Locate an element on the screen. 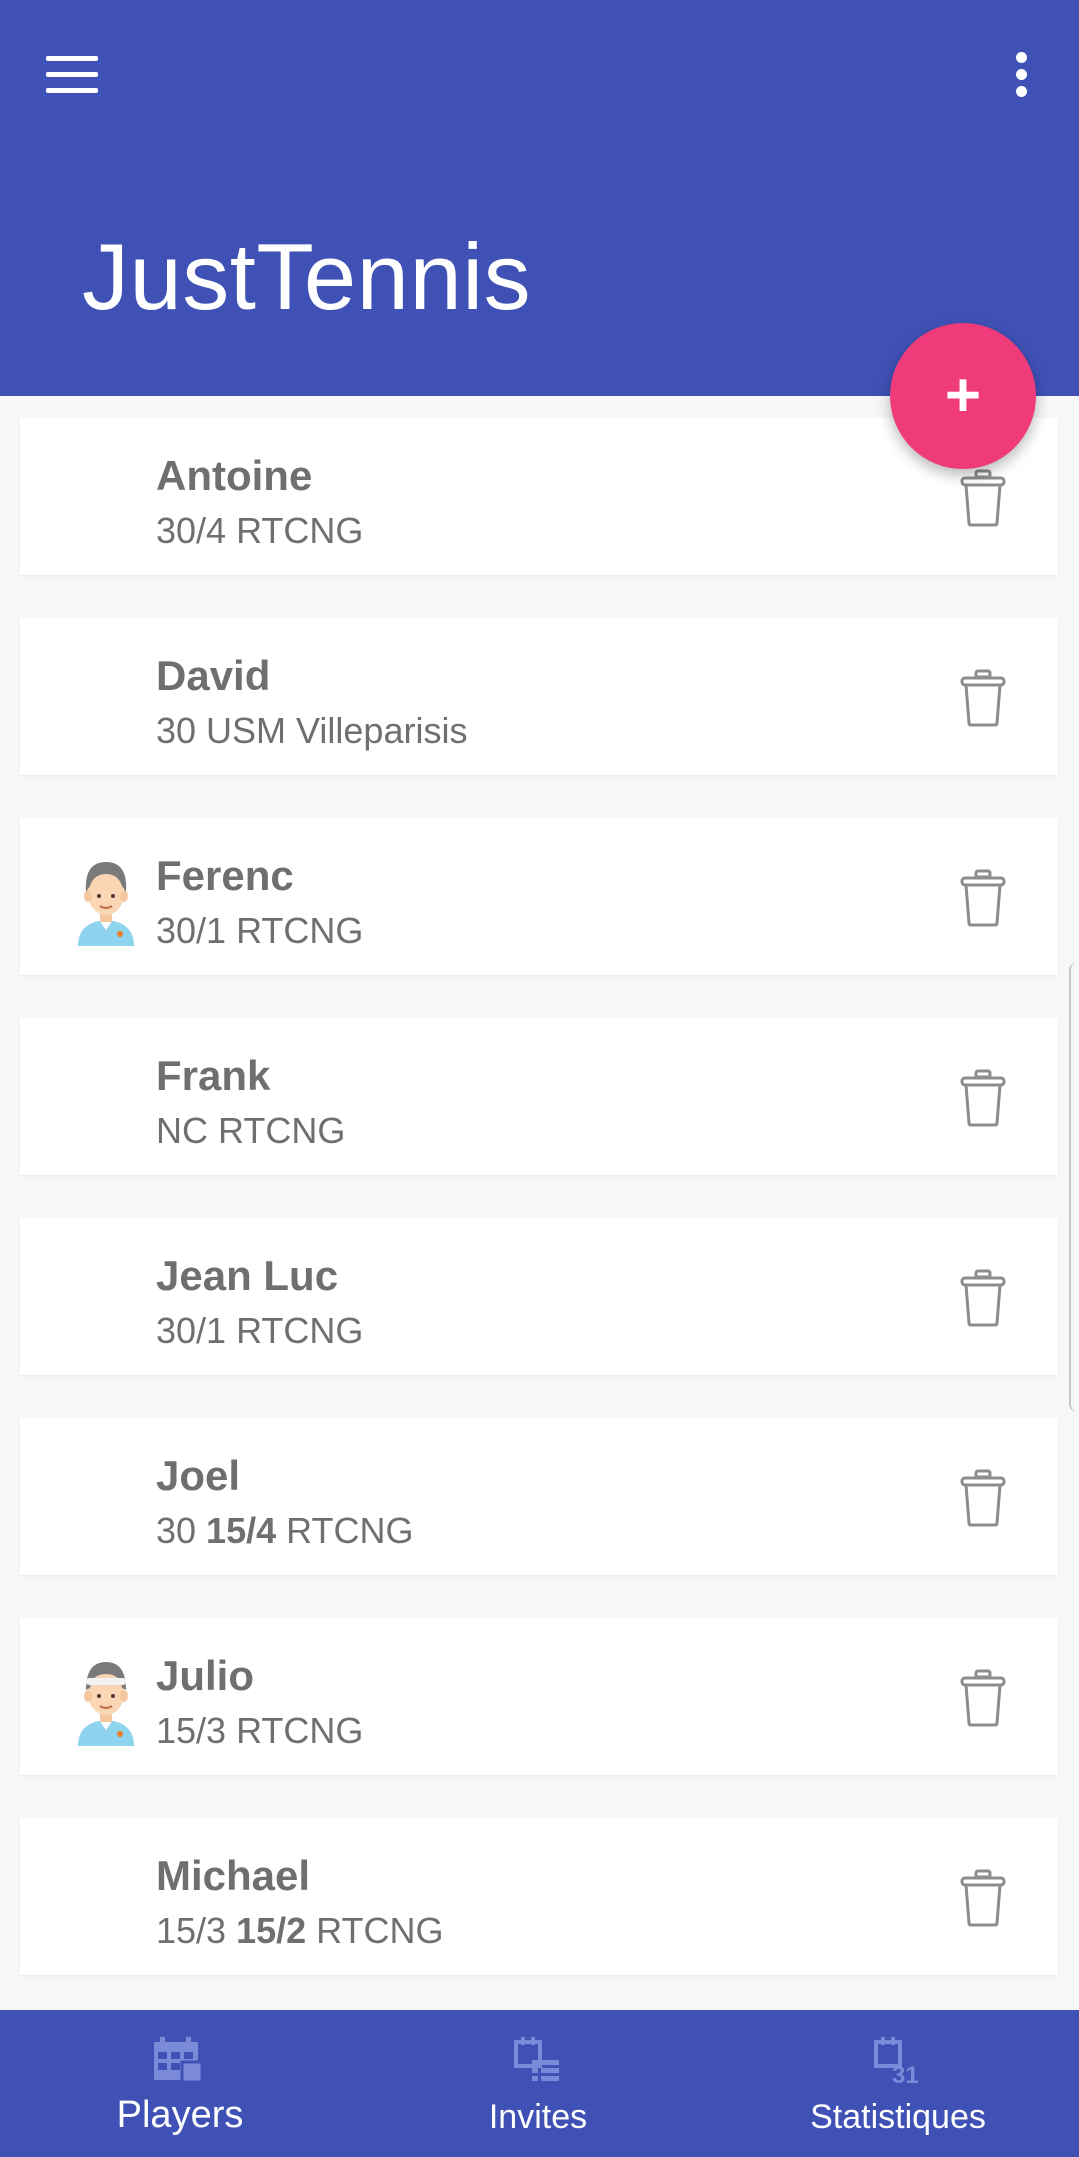 The width and height of the screenshot is (1079, 2157). player-card: Frank NC RTCNG is located at coordinates (539, 1096).